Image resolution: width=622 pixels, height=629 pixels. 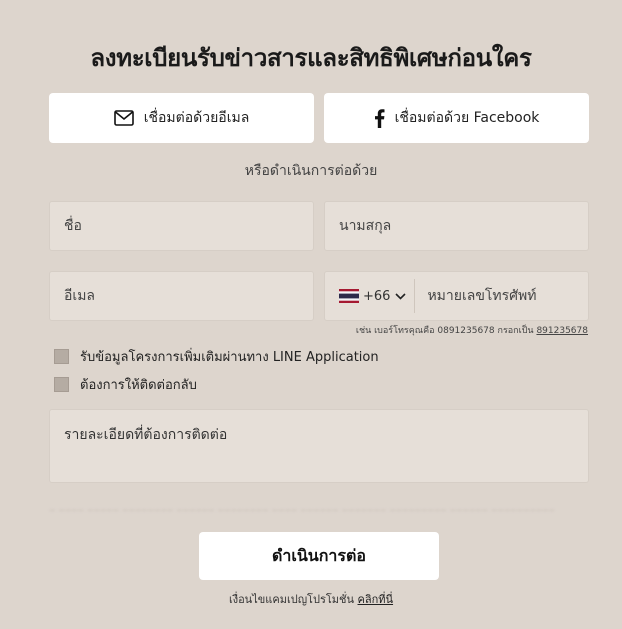 I want to click on callback-checkbox, so click(x=61, y=384).